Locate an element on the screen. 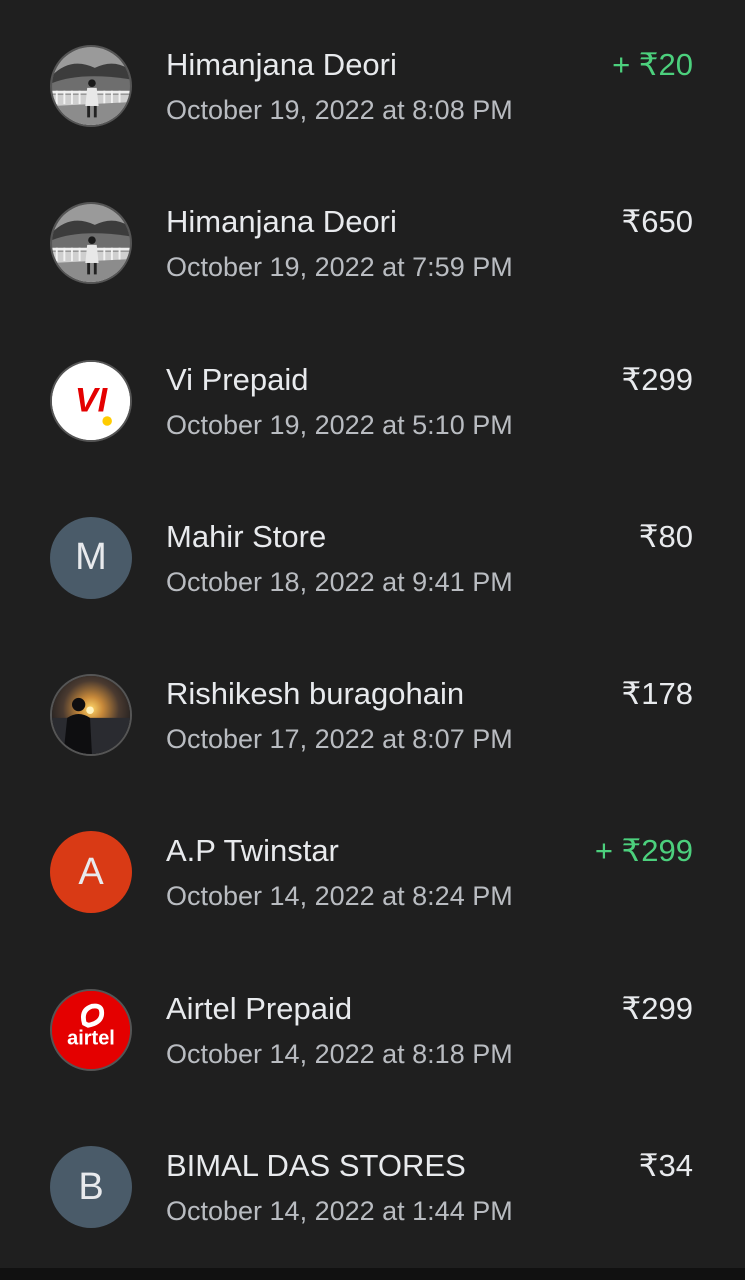 The width and height of the screenshot is (745, 1280). transaction-amount: + ₹20 is located at coordinates (652, 64).